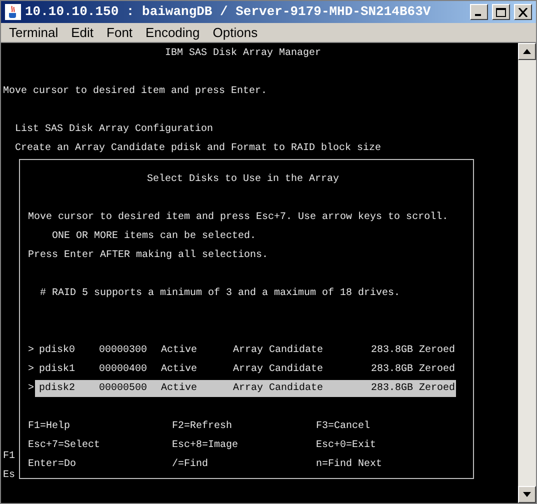 This screenshot has width=537, height=504. What do you see at coordinates (57, 389) in the screenshot?
I see `table-cell-text: pdisk2` at bounding box center [57, 389].